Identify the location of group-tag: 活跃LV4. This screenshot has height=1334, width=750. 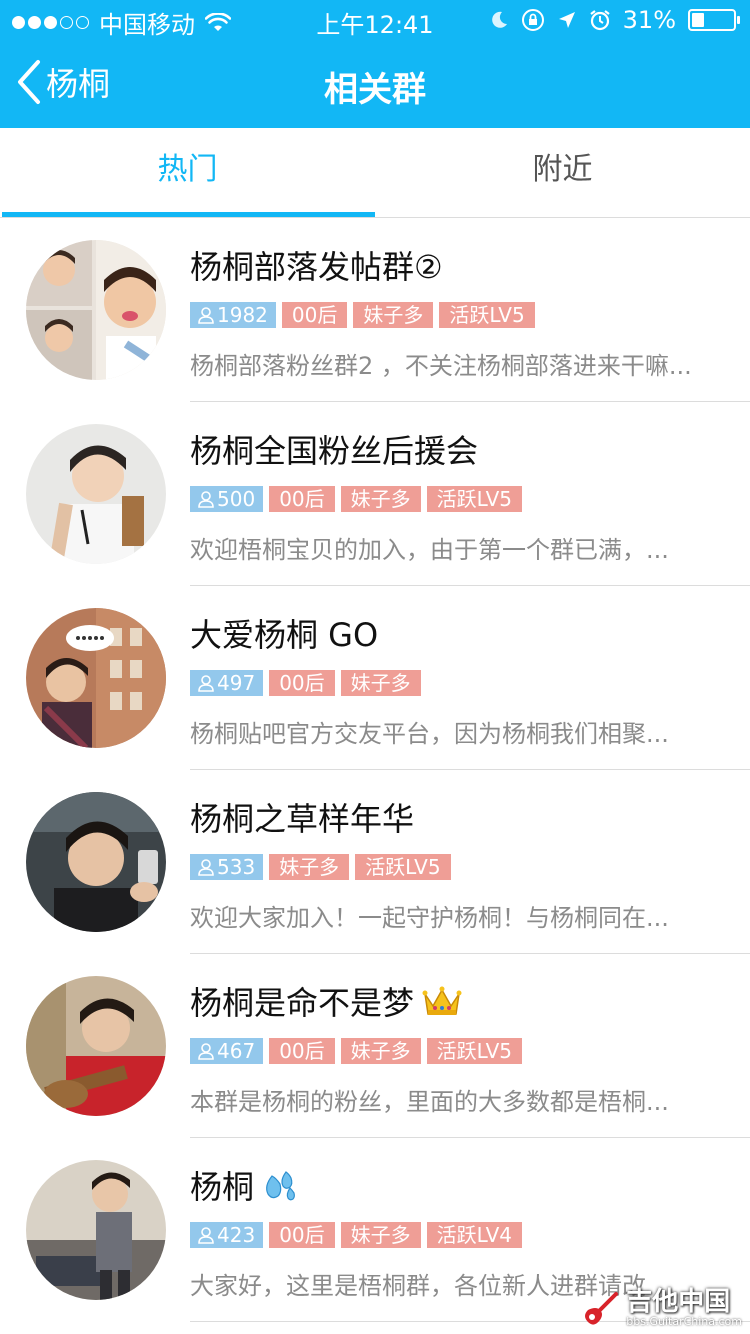
(474, 1235).